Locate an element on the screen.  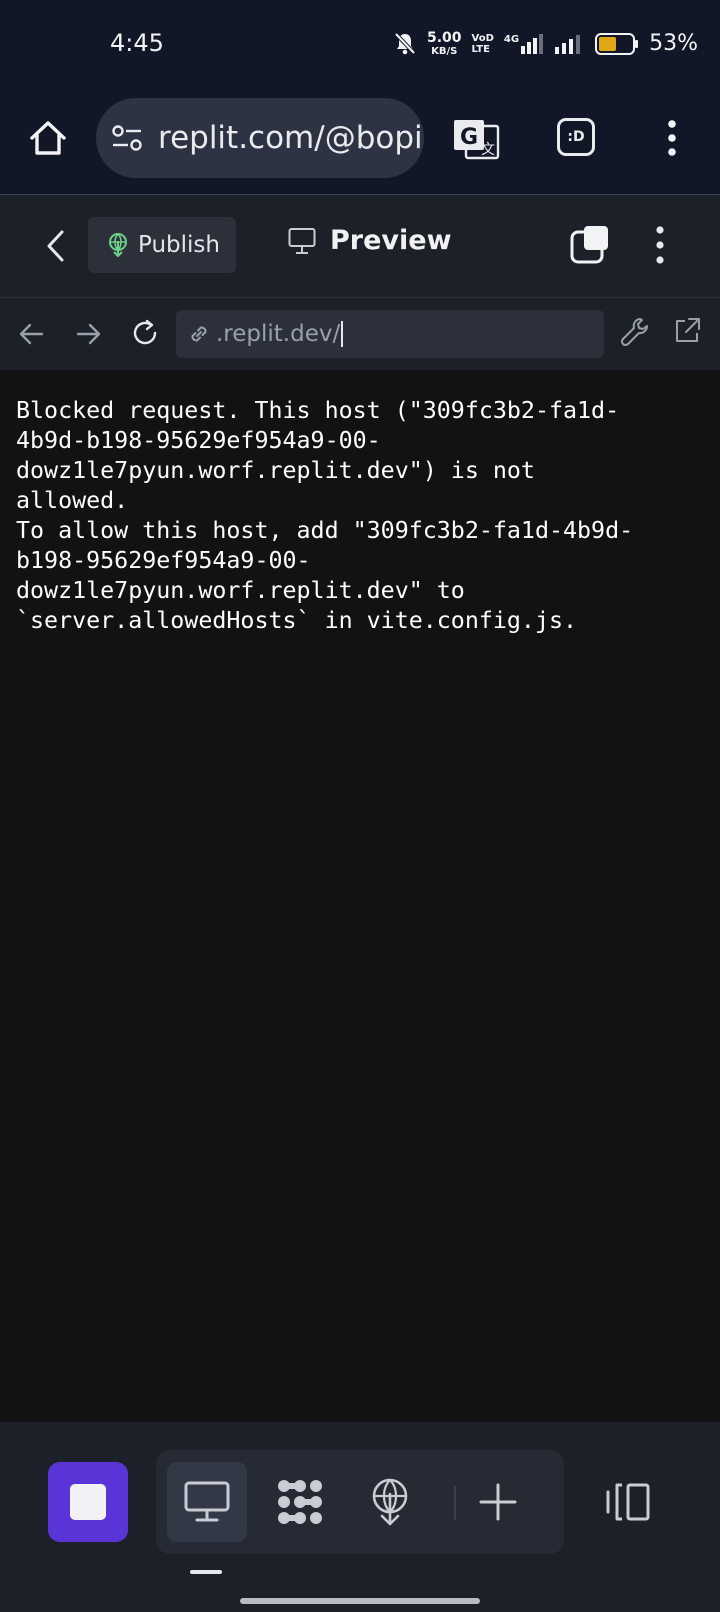
svg-text: G is located at coordinates (469, 137).